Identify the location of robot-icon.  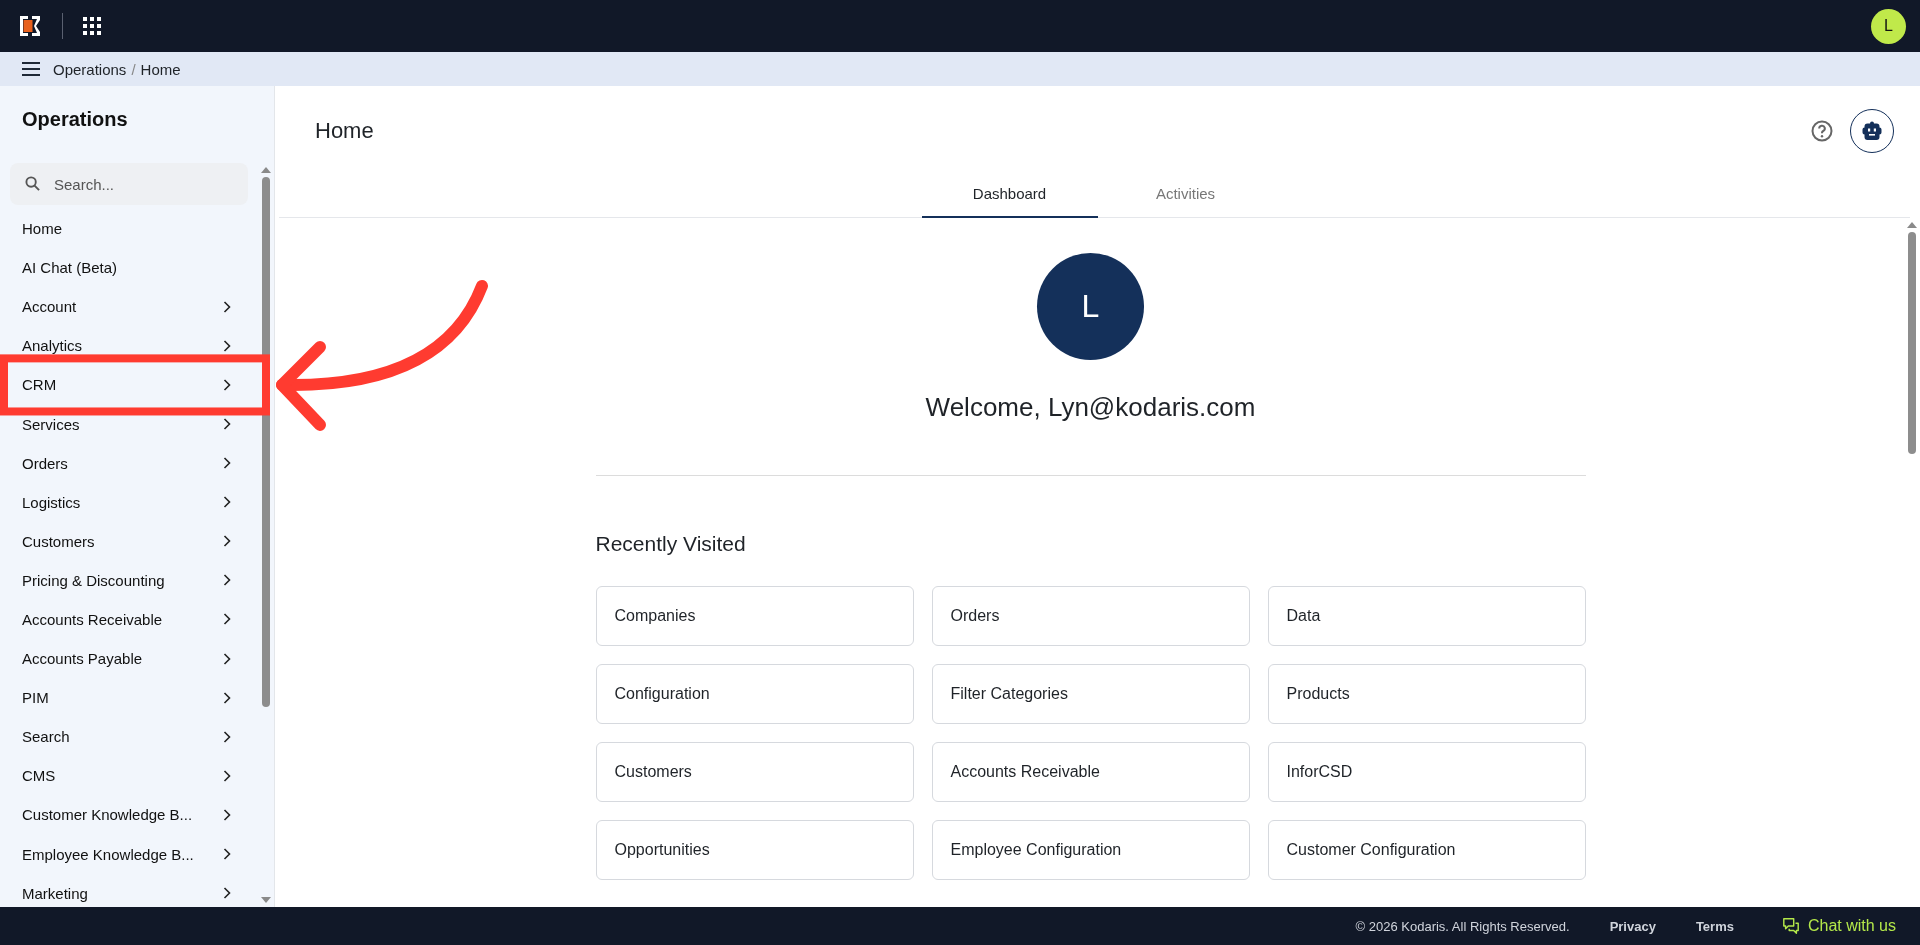
(1872, 131).